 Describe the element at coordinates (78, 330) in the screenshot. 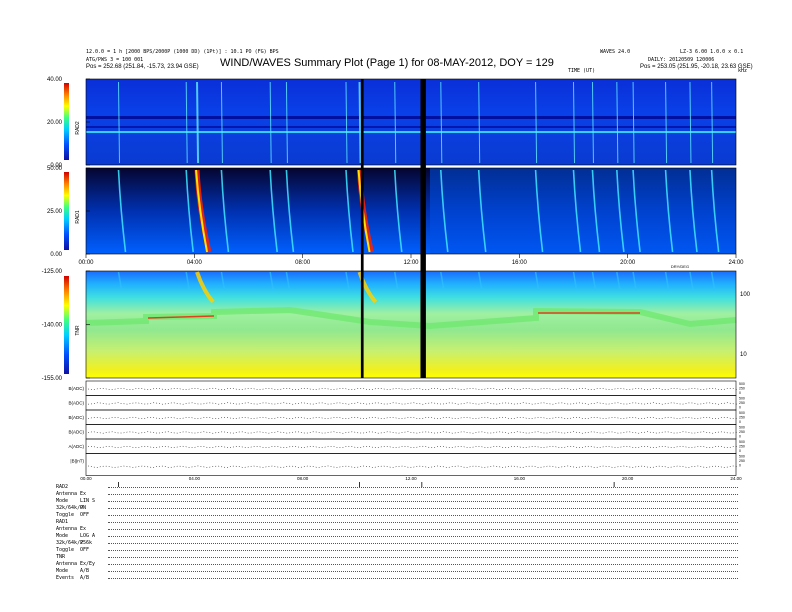

I see `tnr-axis-label: TNR` at that location.